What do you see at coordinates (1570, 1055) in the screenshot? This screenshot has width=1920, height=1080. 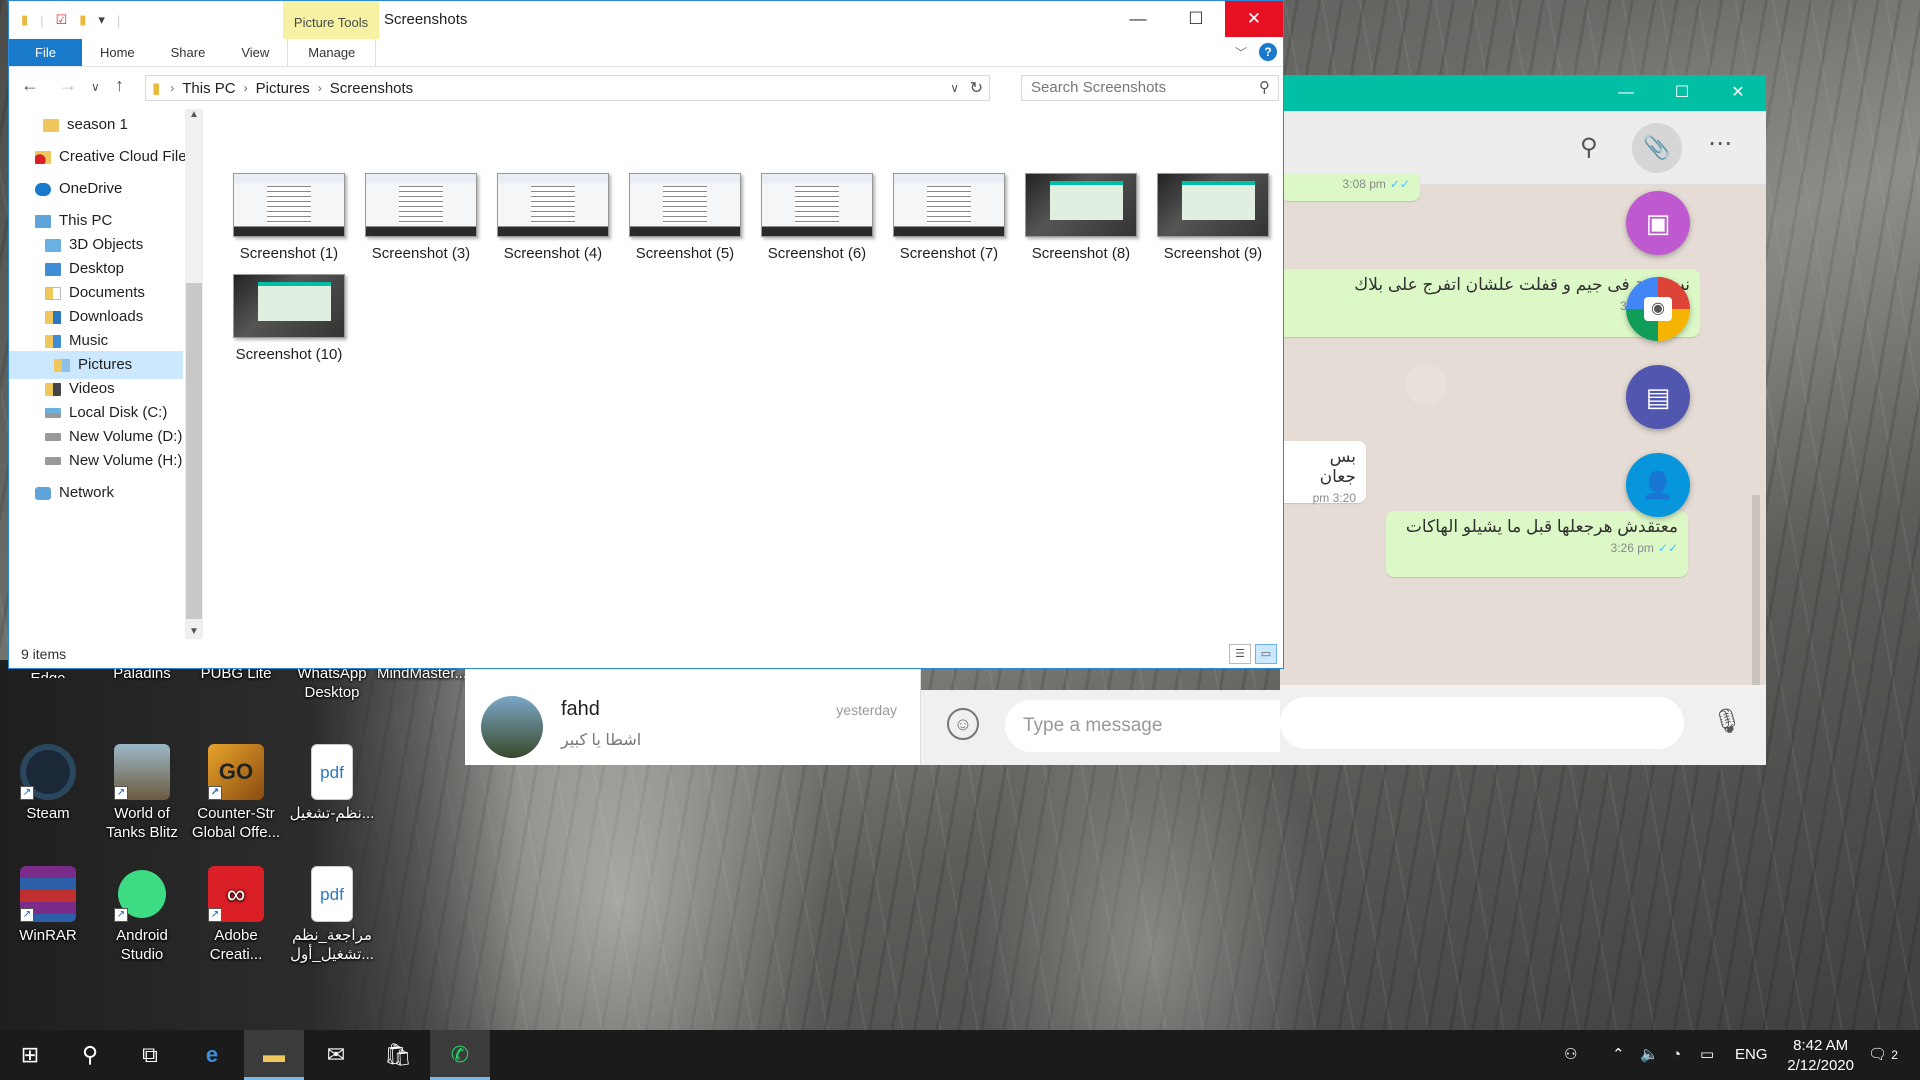 I see `people-icon: ⚇` at bounding box center [1570, 1055].